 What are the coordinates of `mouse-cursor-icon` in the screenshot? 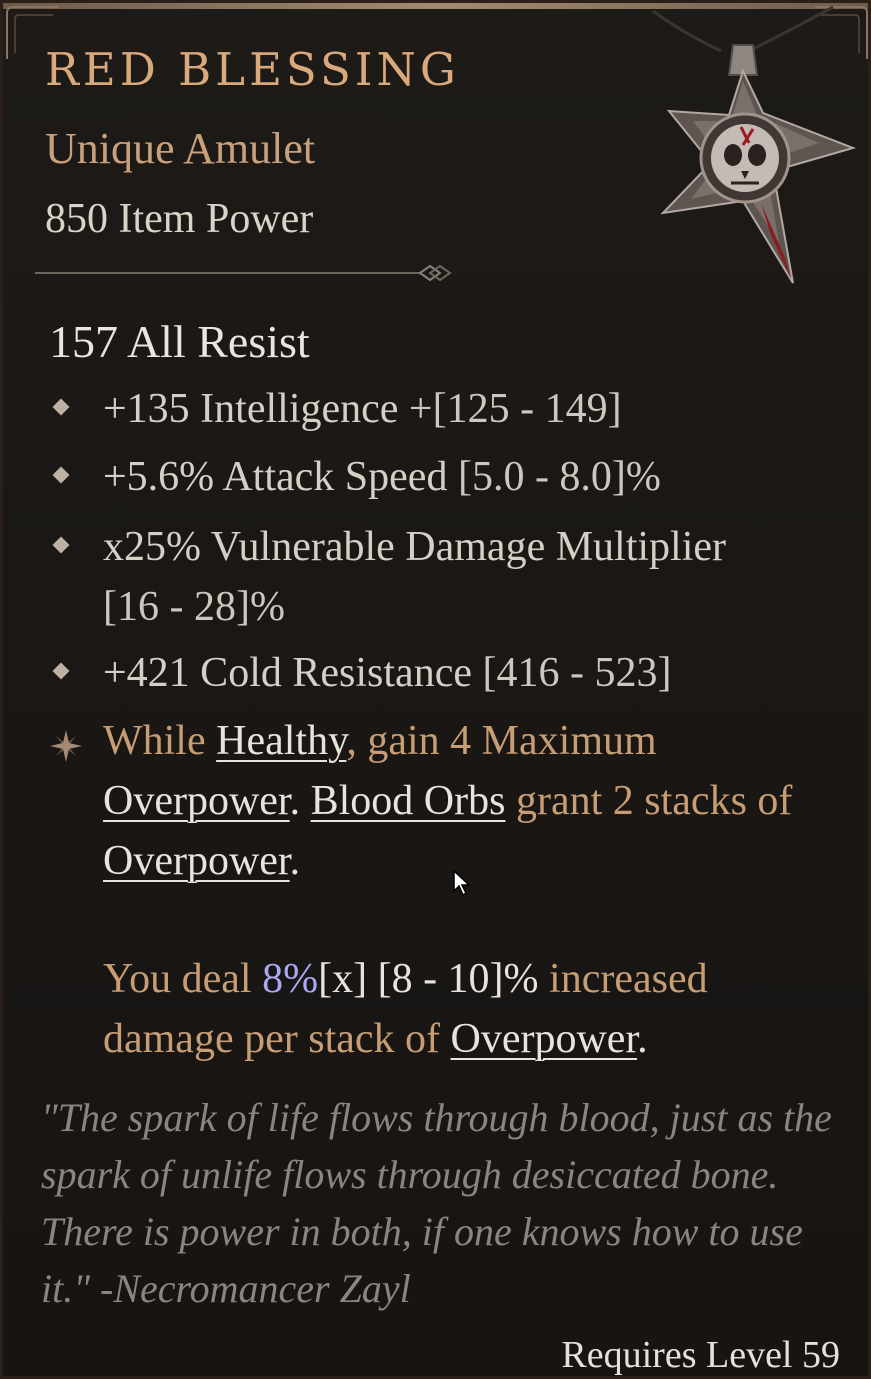 It's located at (462, 883).